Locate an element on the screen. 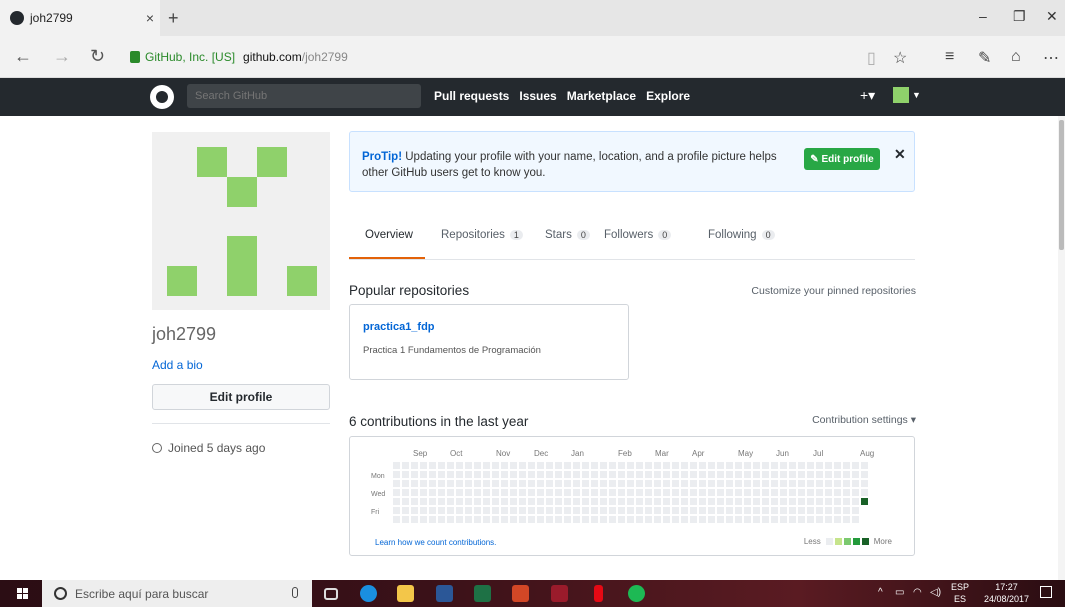  language-indicator: ESP ES is located at coordinates (960, 593).